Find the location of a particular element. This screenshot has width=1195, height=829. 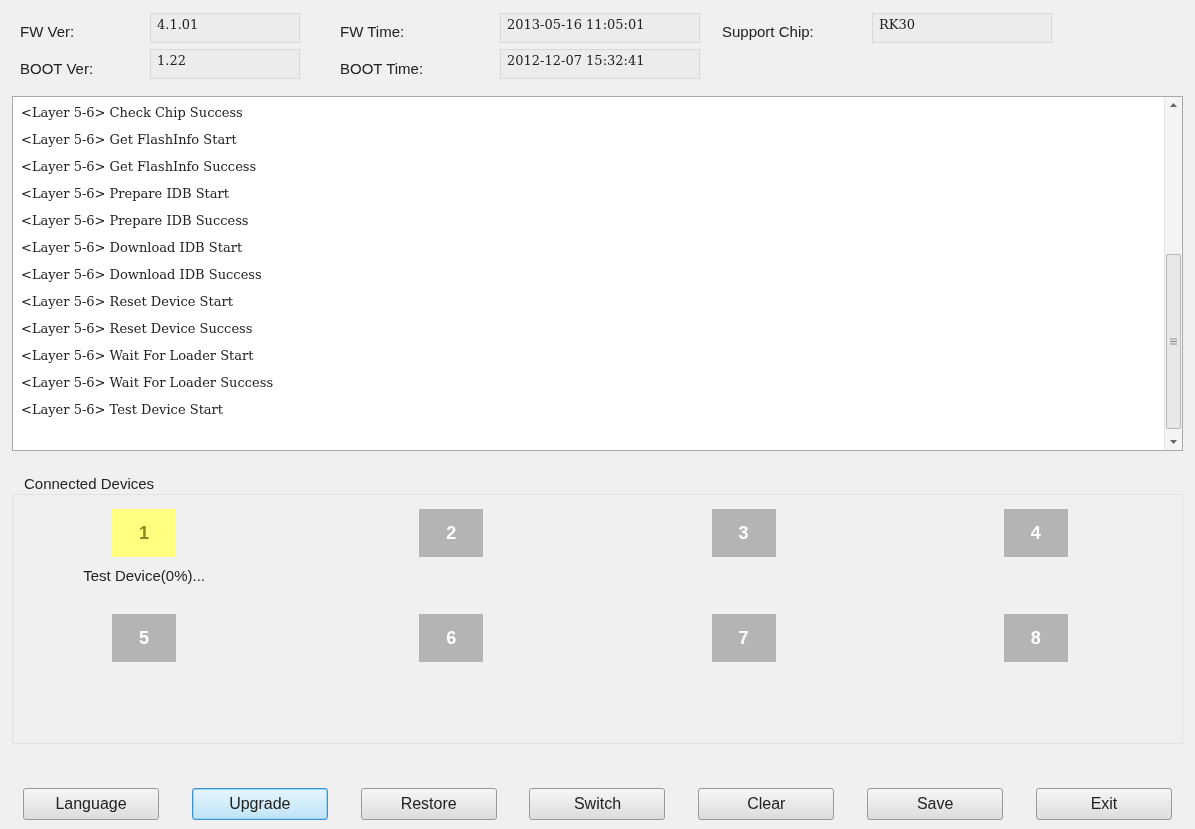

log-line: <Layer 5-6> Wait For Loader Start is located at coordinates (138, 356).